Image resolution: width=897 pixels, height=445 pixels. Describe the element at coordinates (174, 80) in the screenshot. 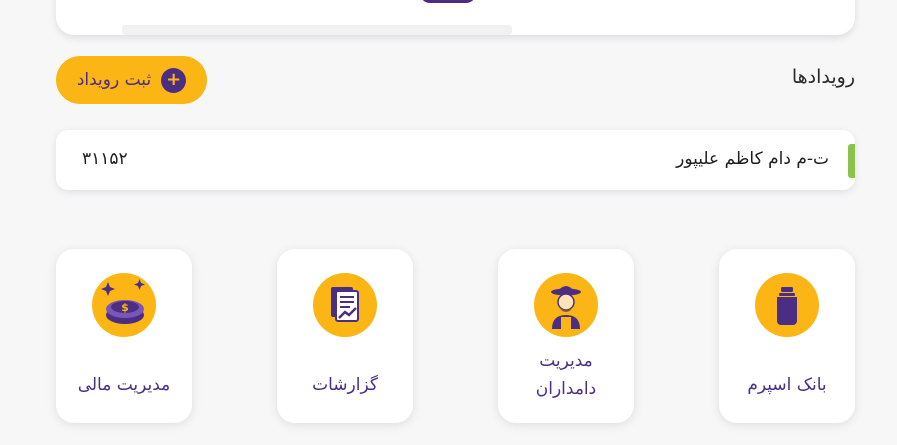

I see `plus-icon: +` at that location.